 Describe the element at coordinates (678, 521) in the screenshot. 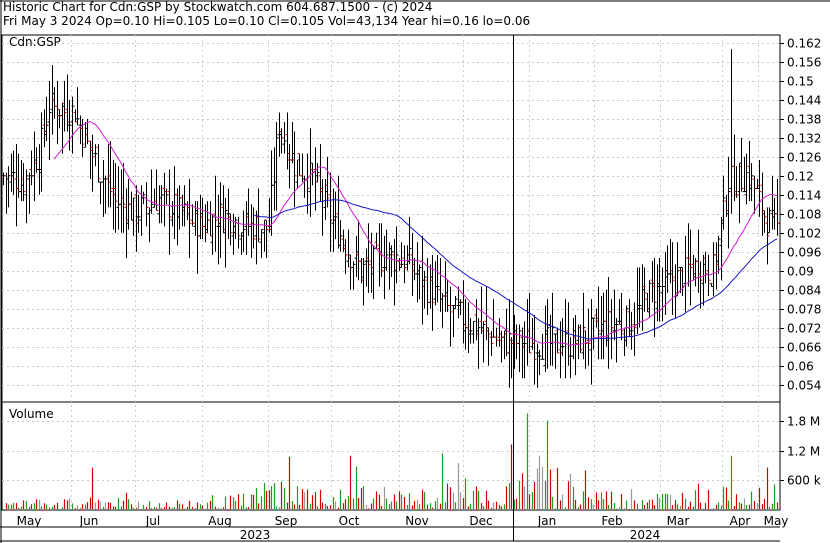

I see `month-label: Mar` at that location.